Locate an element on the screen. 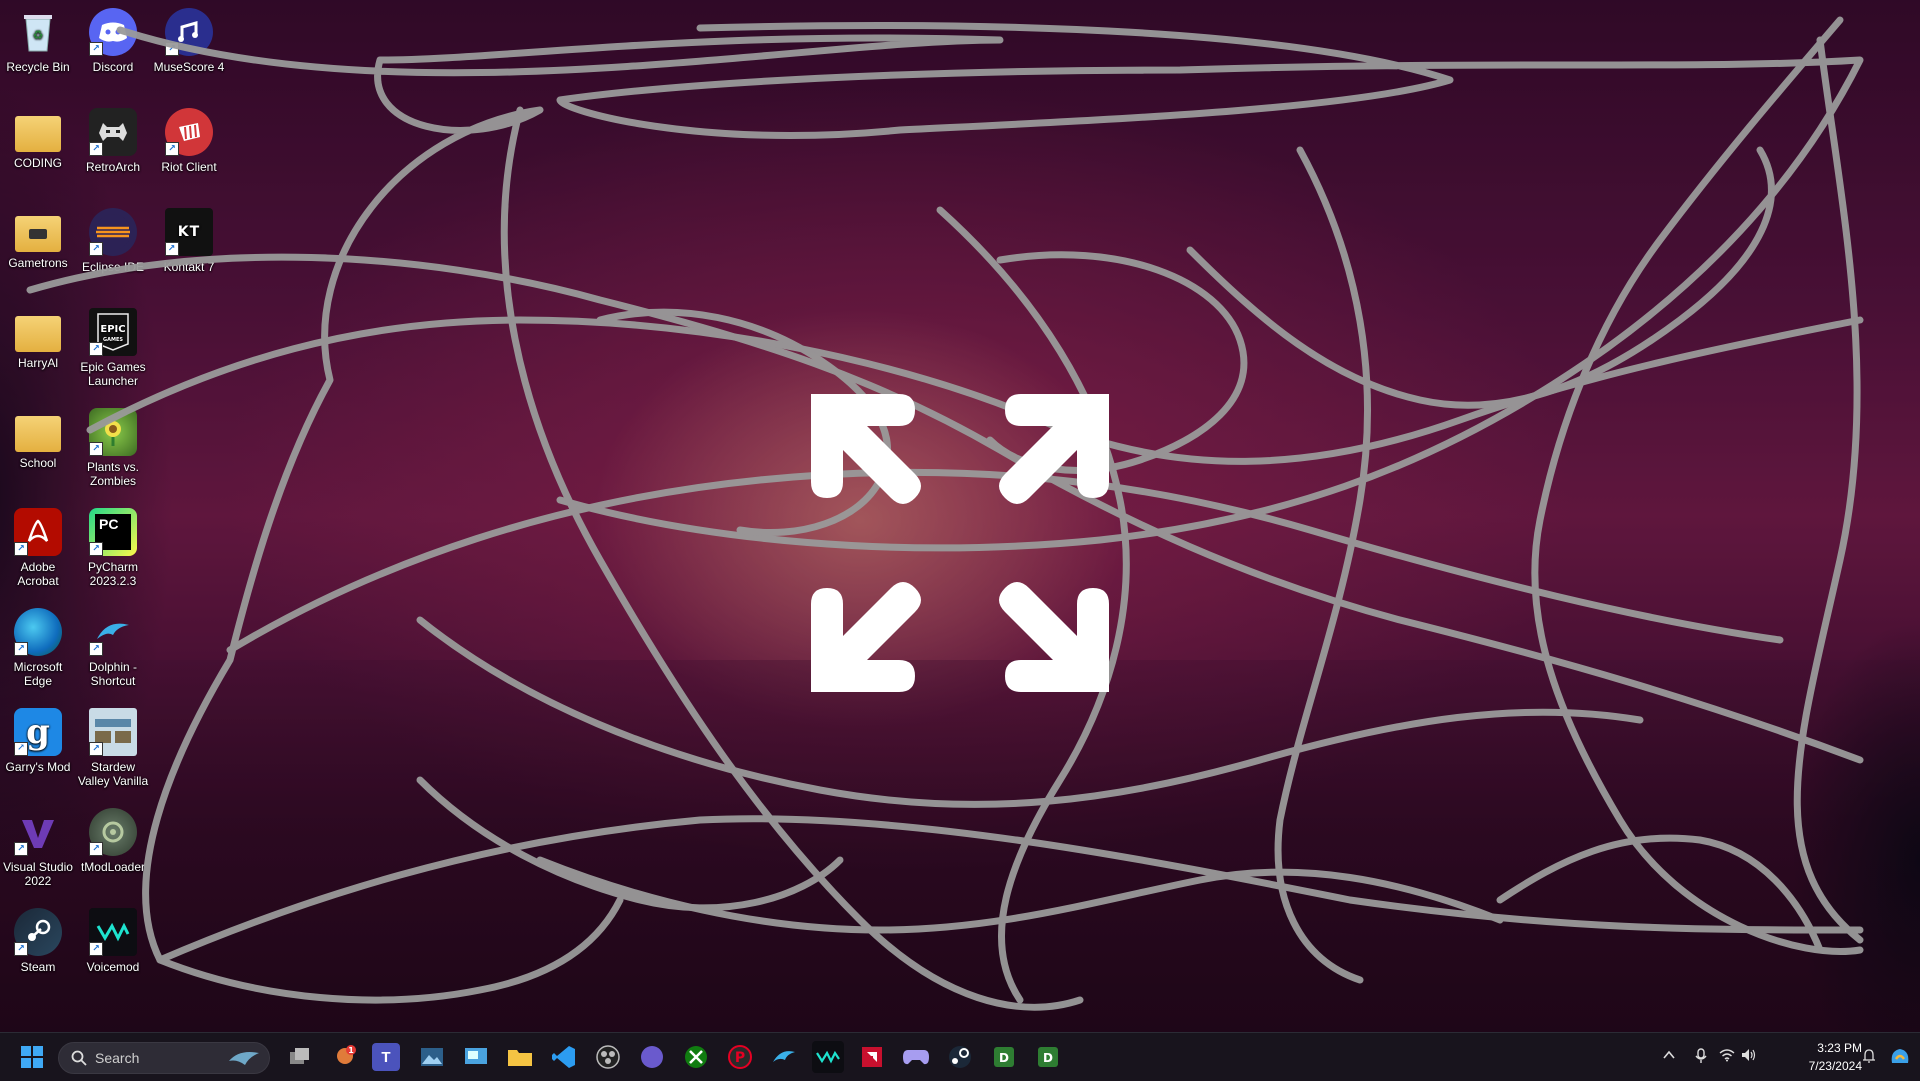  desktop-icon-discord: ↗ Discord is located at coordinates (113, 39).